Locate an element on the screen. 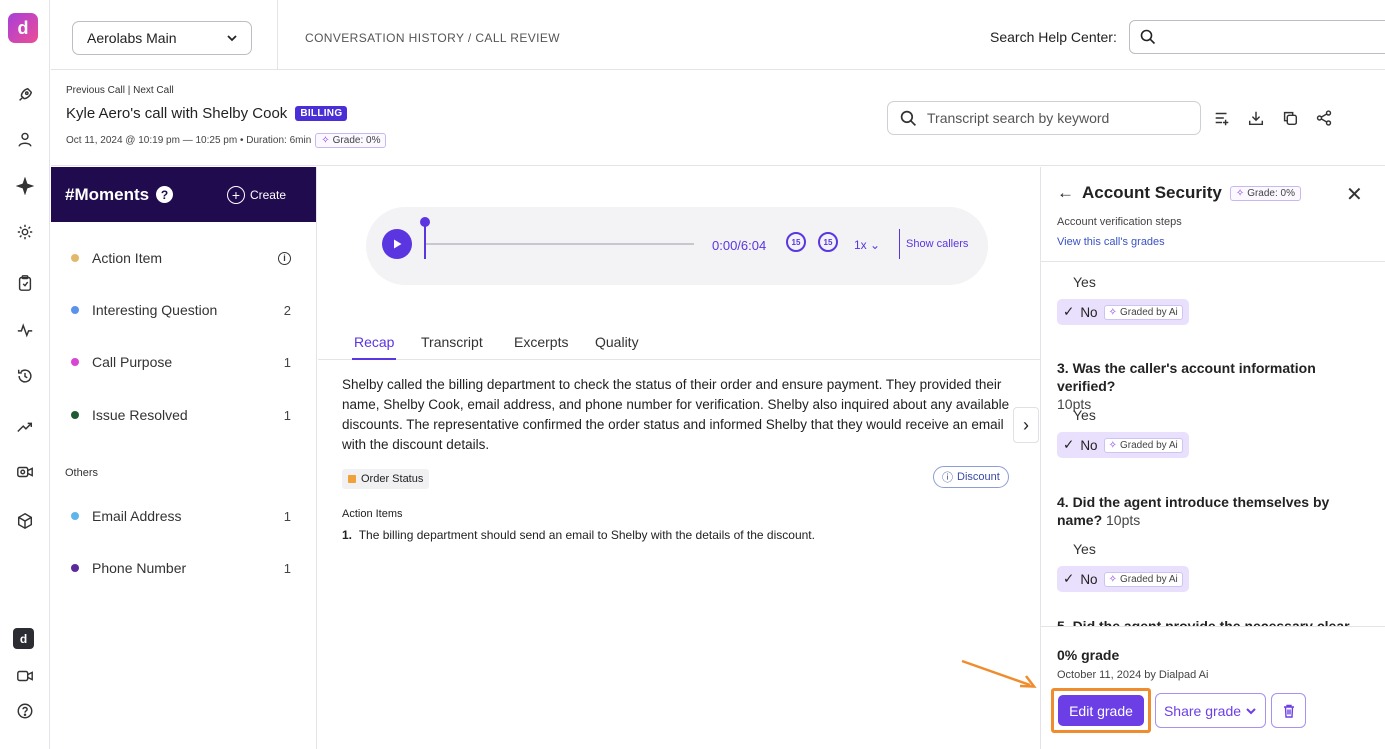 Image resolution: width=1385 pixels, height=749 pixels. play-button is located at coordinates (397, 244).